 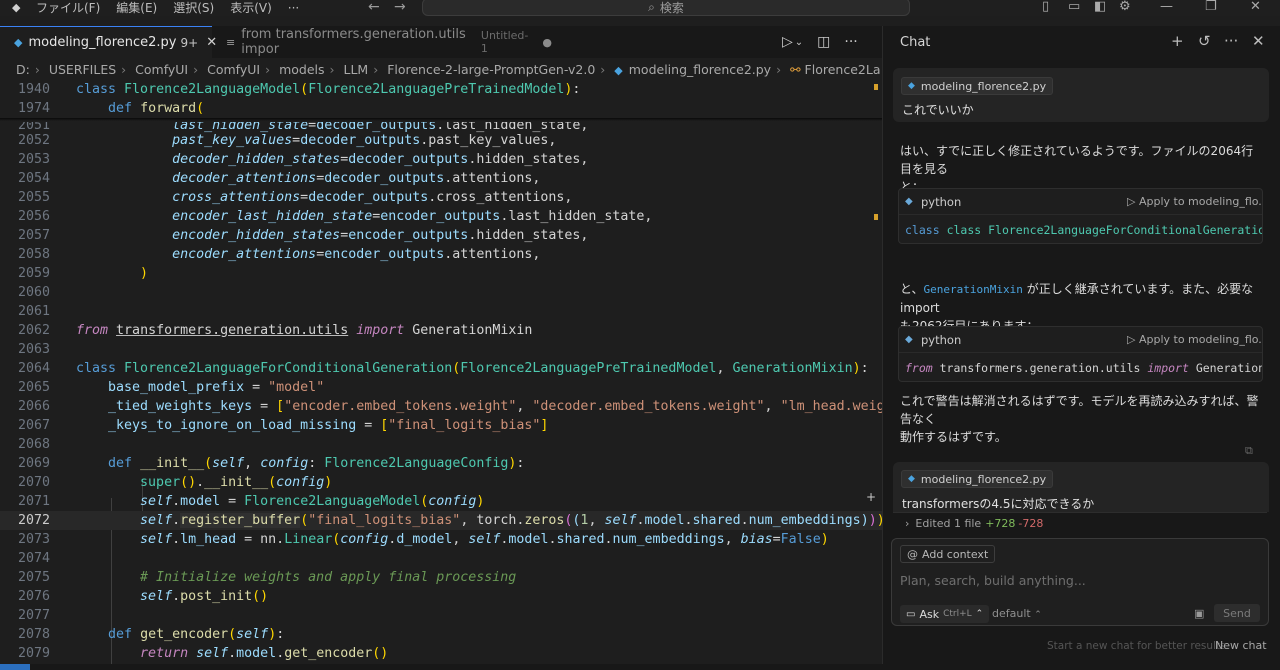 I want to click on code-text: transformers.generation.utils, so click(x=1040, y=368).